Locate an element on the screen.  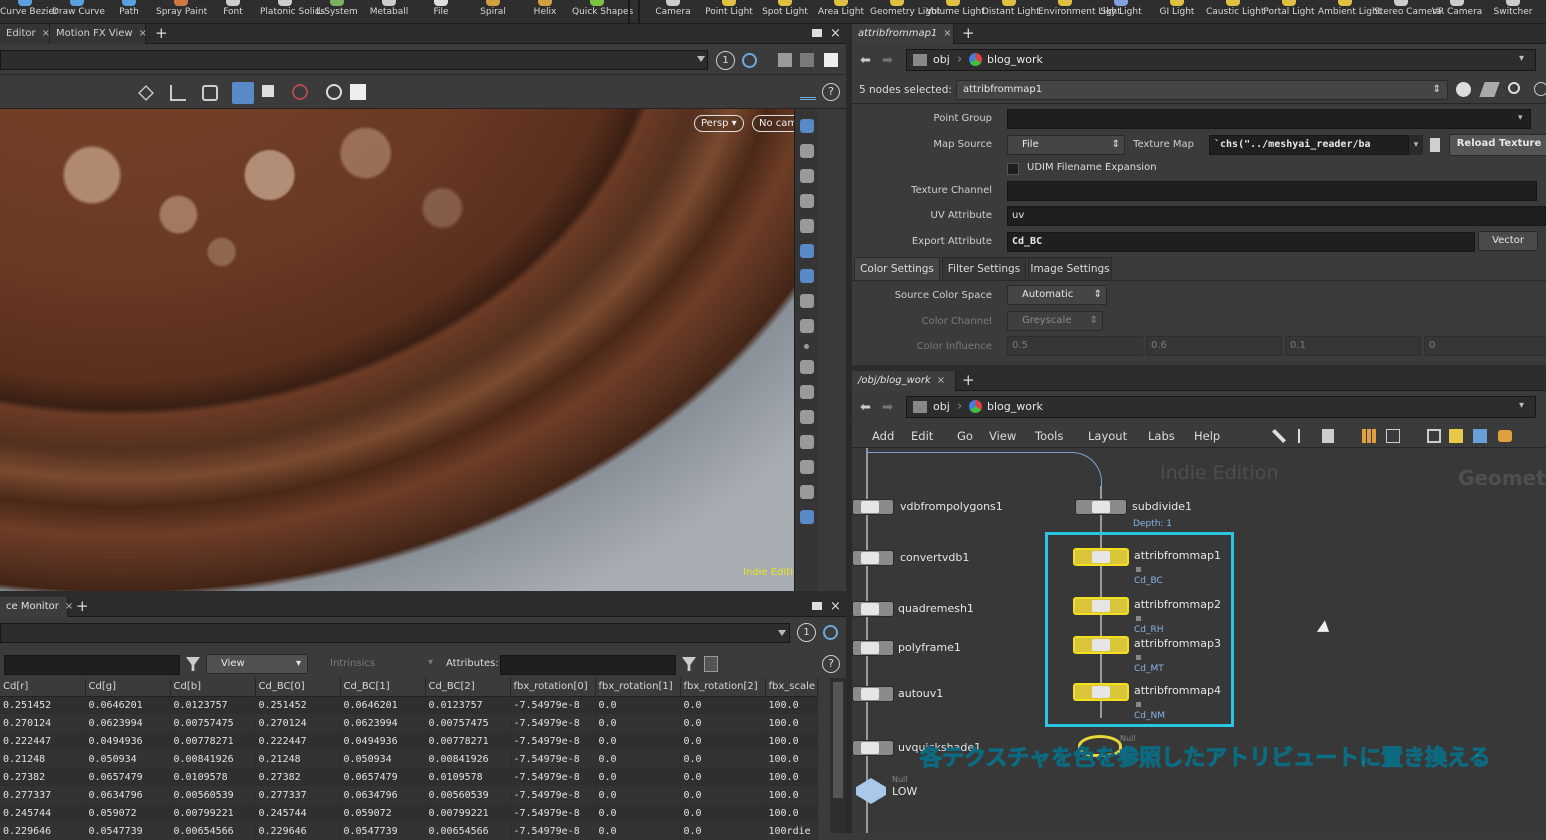
shelf-tool-metaball: Metaball is located at coordinates (389, 12).